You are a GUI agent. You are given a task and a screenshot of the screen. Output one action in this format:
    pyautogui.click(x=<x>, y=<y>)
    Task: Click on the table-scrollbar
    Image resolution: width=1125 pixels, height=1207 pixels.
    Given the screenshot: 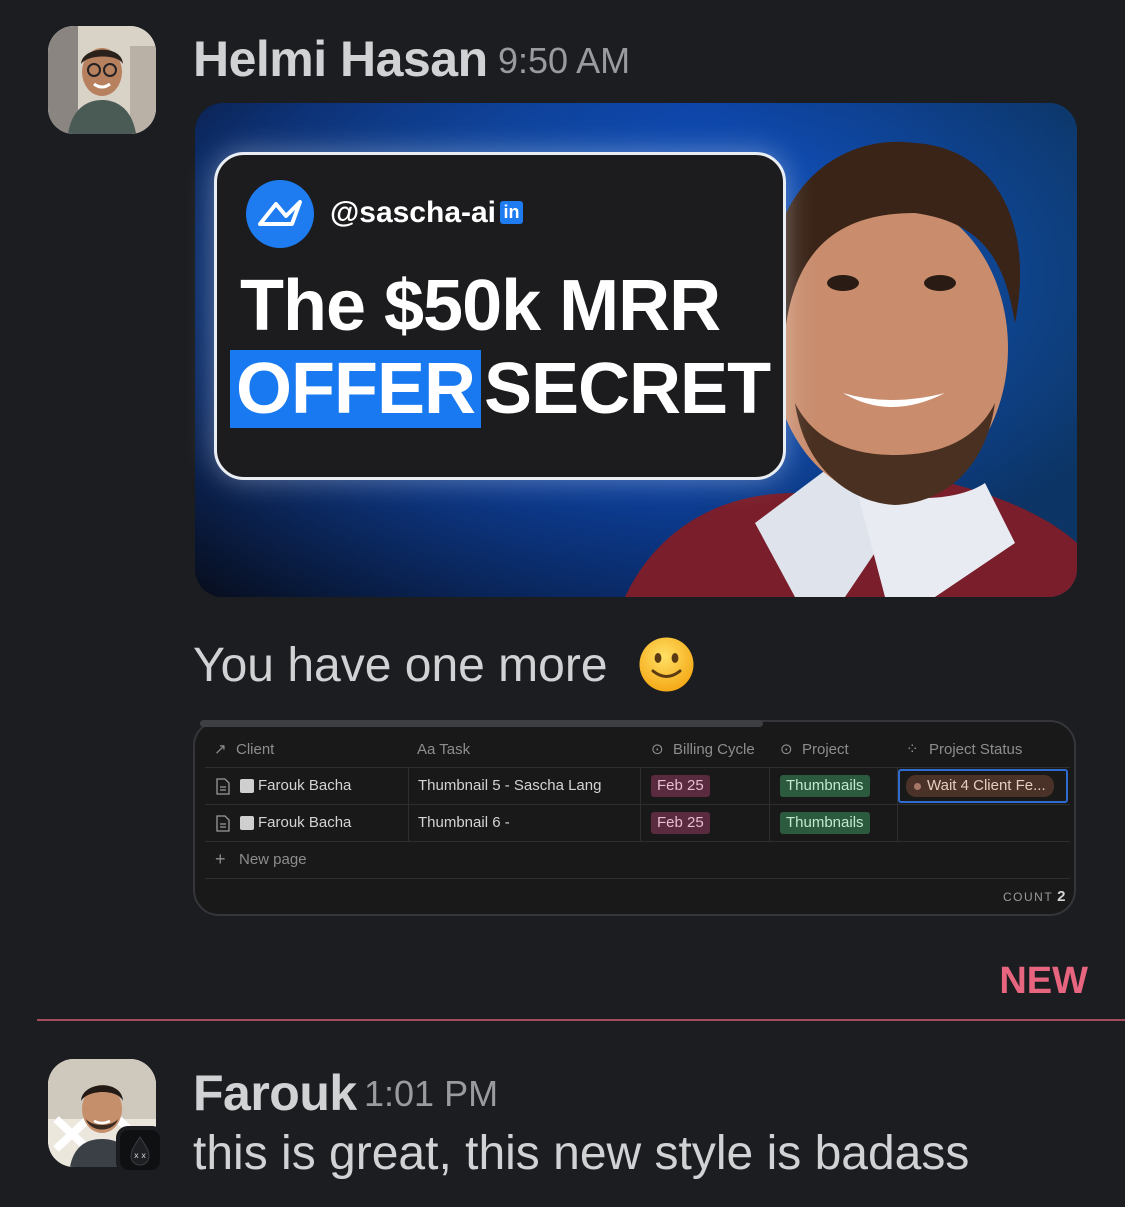 What is the action you would take?
    pyautogui.click(x=481, y=723)
    